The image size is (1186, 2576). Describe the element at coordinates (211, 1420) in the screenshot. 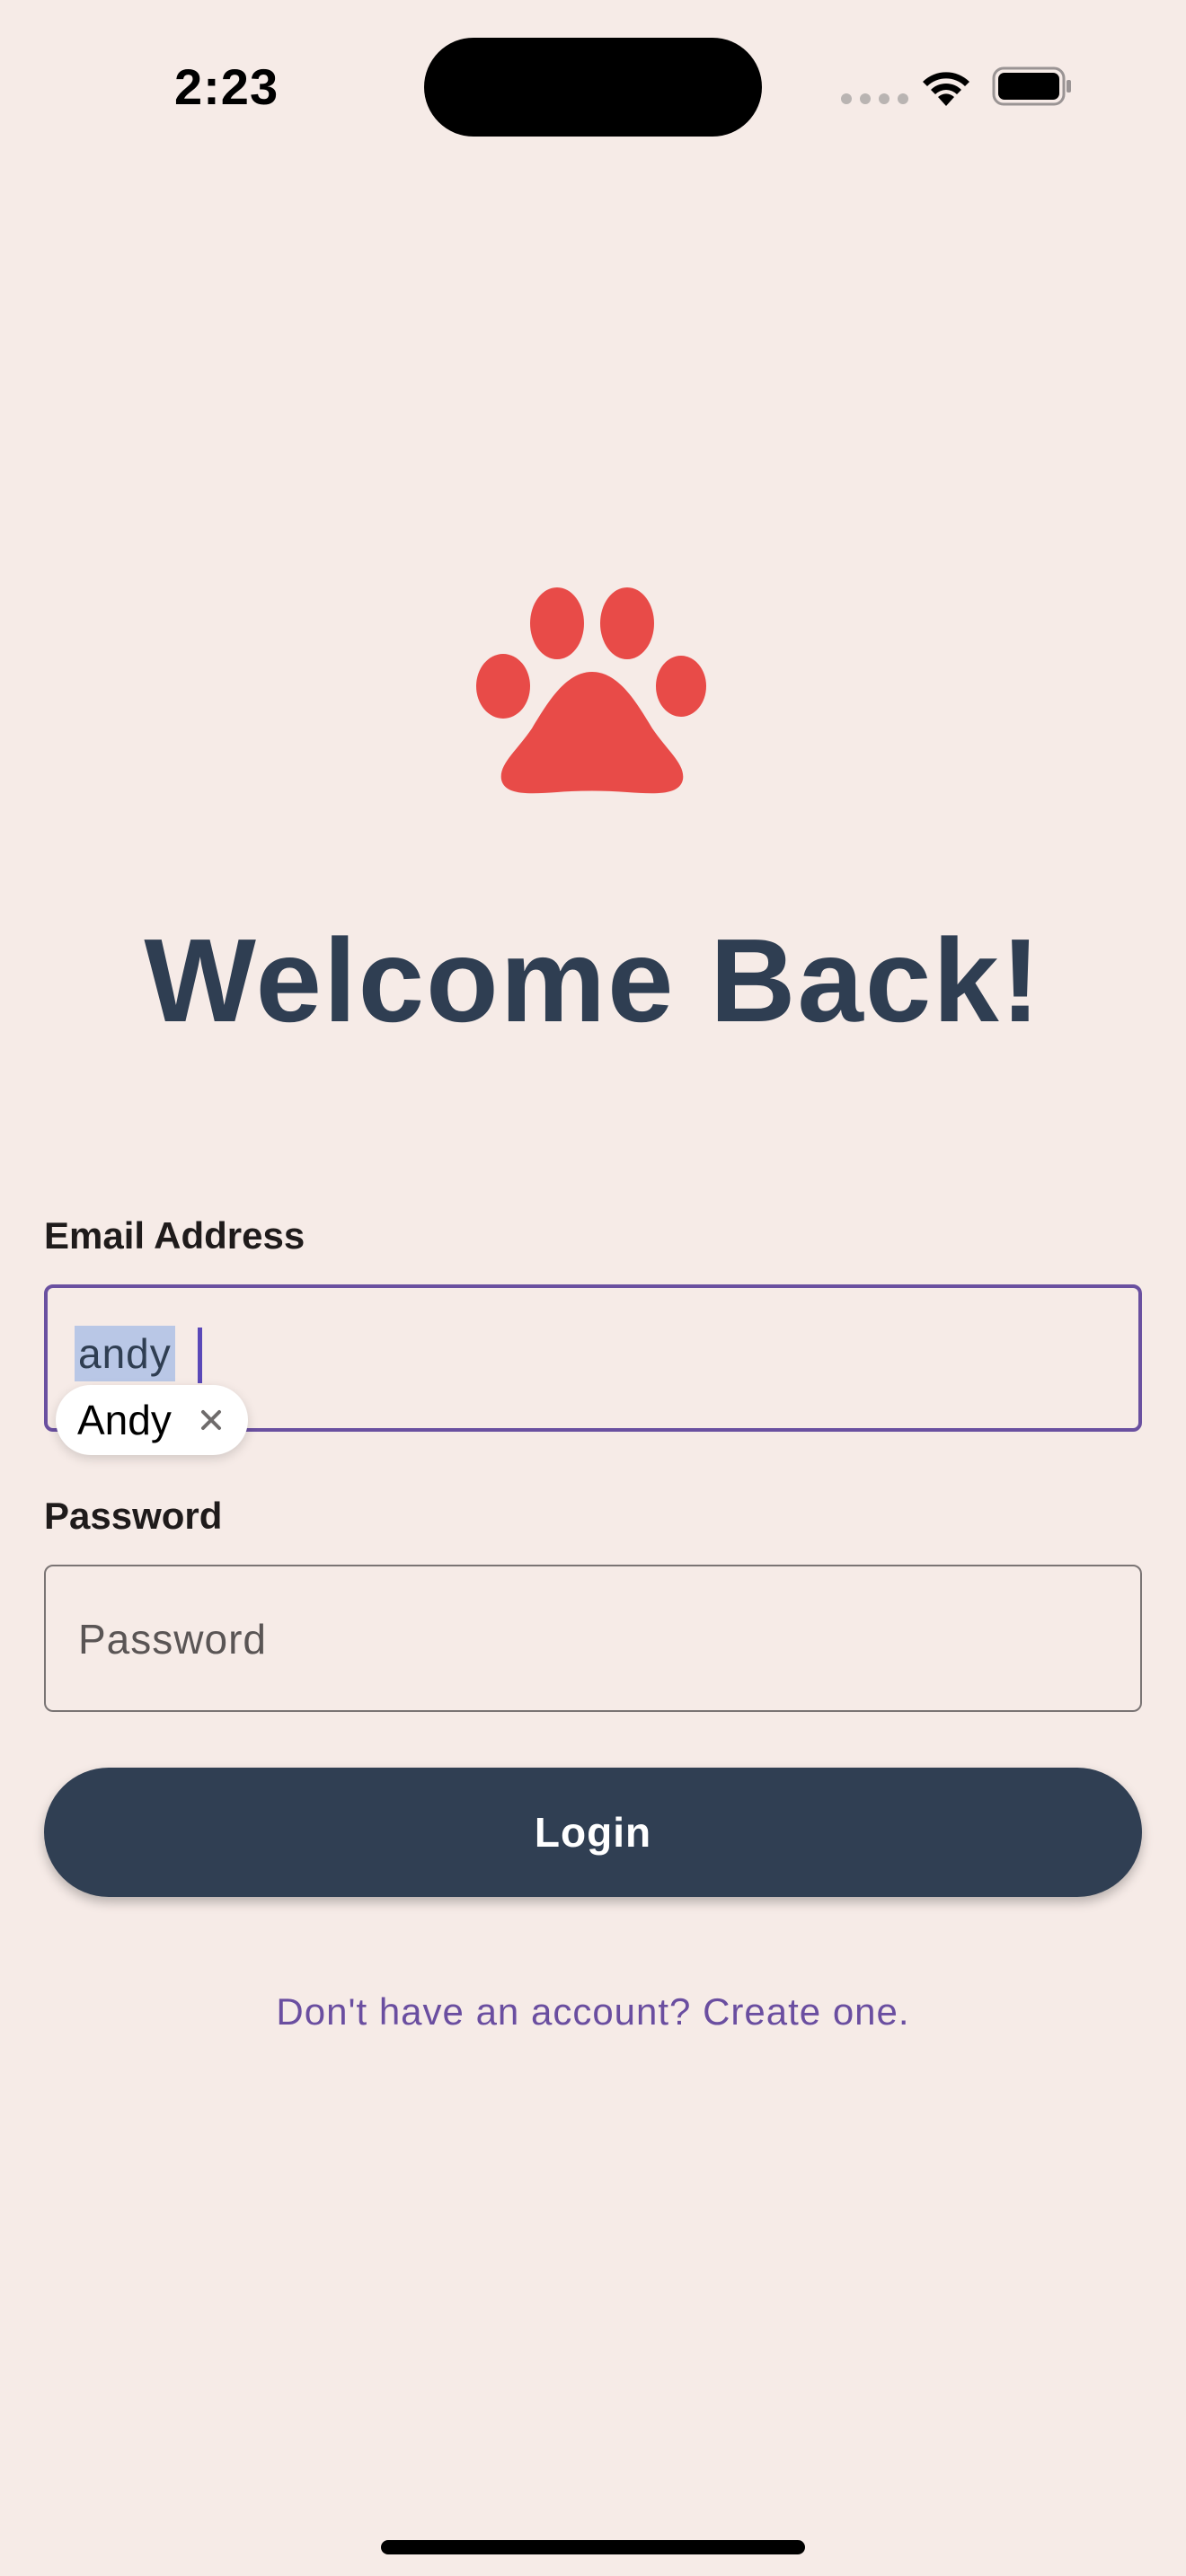

I see `close-icon` at that location.